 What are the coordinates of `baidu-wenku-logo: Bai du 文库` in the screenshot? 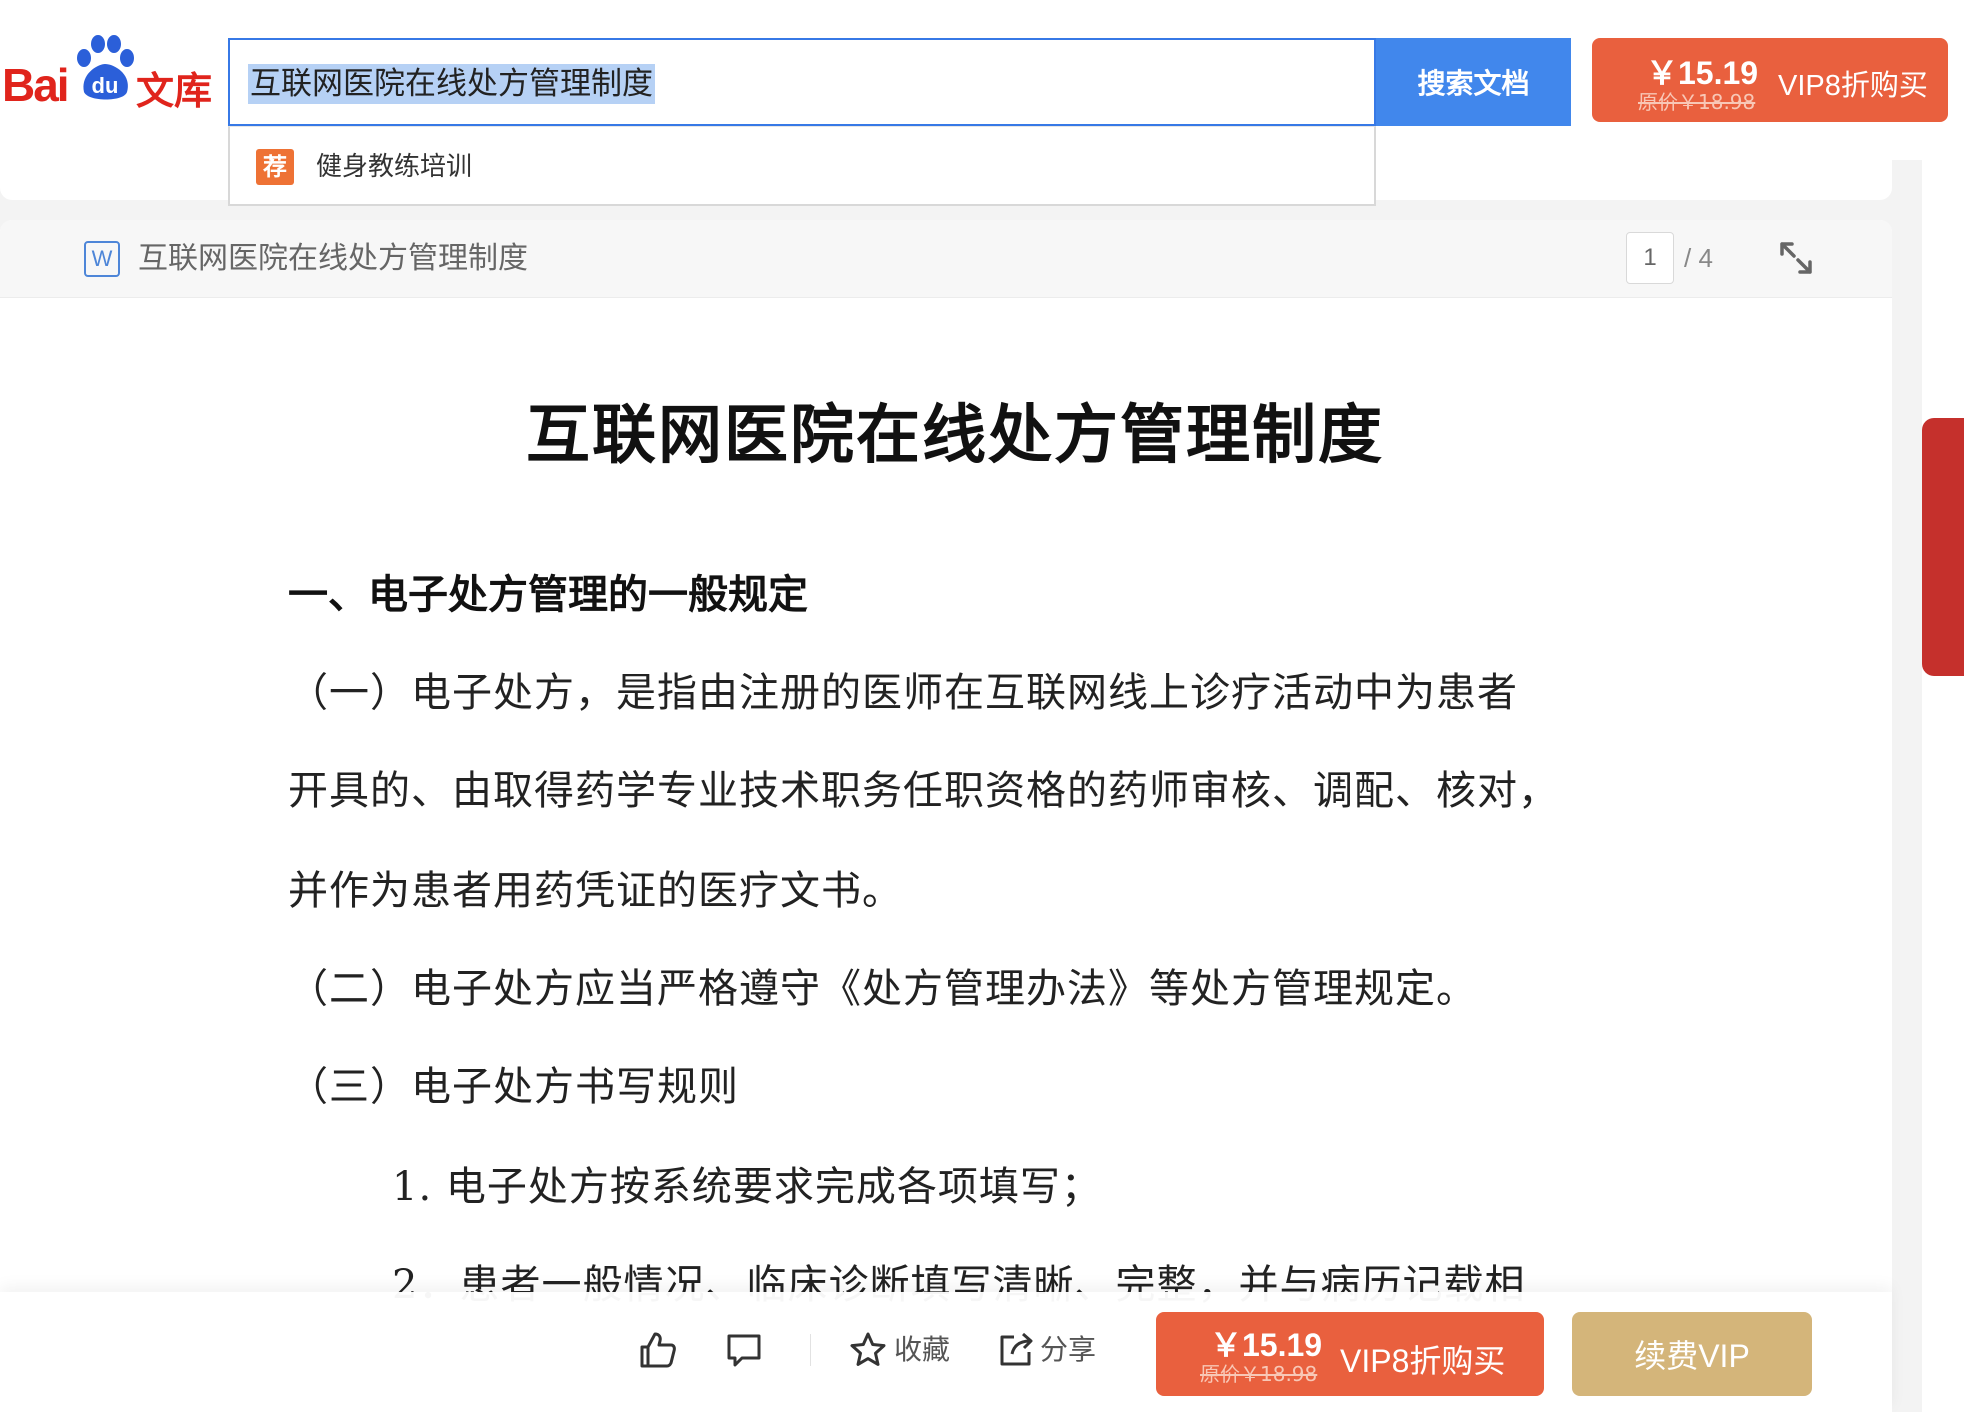 It's located at (107, 71).